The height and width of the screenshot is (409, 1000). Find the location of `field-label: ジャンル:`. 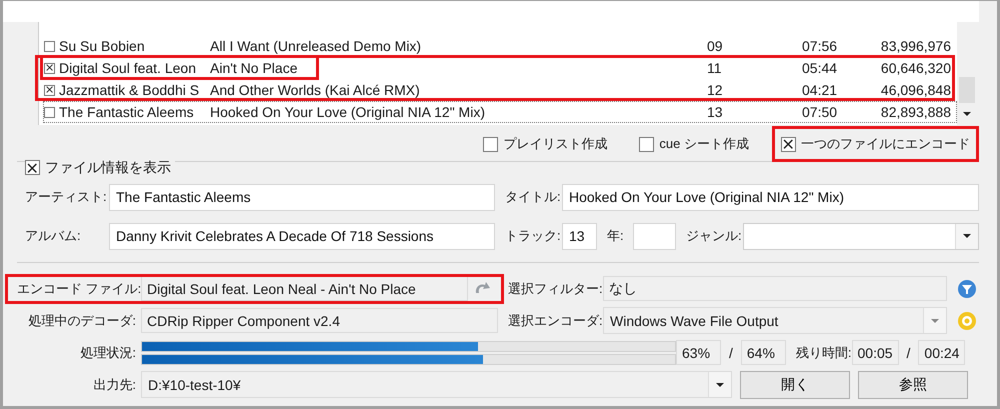

field-label: ジャンル: is located at coordinates (714, 236).